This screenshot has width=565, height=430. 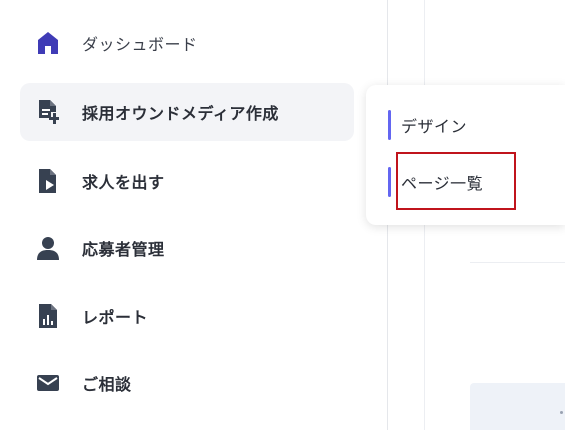 What do you see at coordinates (456, 181) in the screenshot?
I see `highlight-box` at bounding box center [456, 181].